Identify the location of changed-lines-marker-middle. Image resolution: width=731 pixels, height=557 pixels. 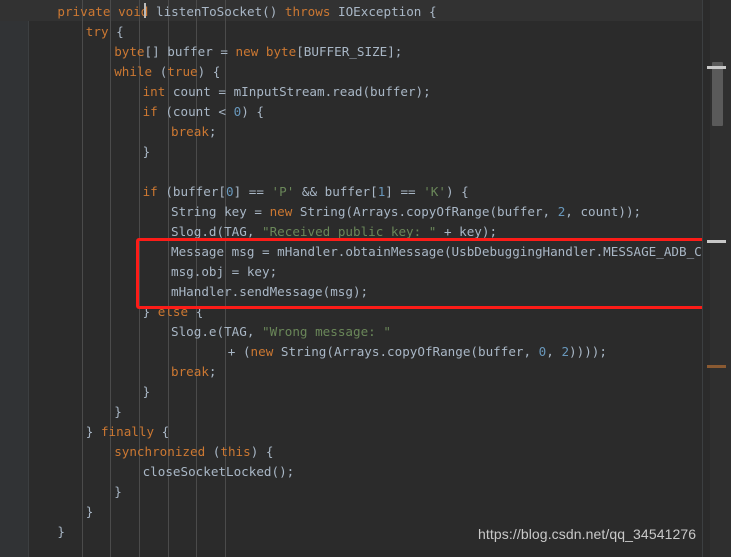
(716, 241).